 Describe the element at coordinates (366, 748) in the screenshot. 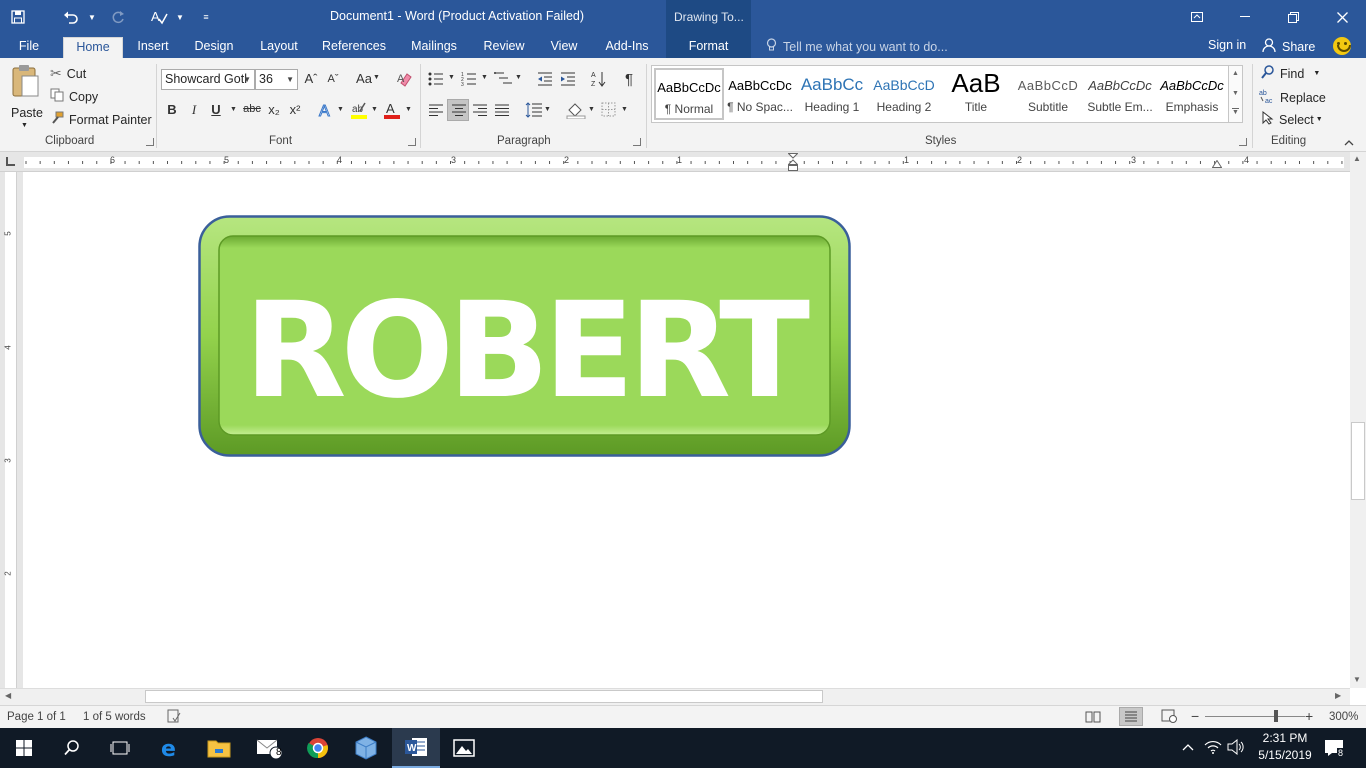

I see `app-3d-box-icon` at that location.